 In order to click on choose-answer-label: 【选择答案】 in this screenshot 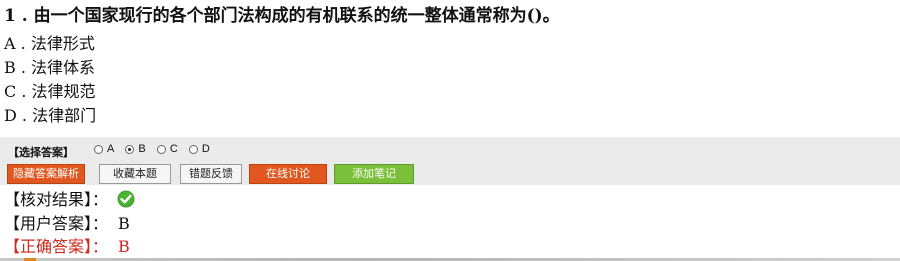, I will do `click(41, 153)`.